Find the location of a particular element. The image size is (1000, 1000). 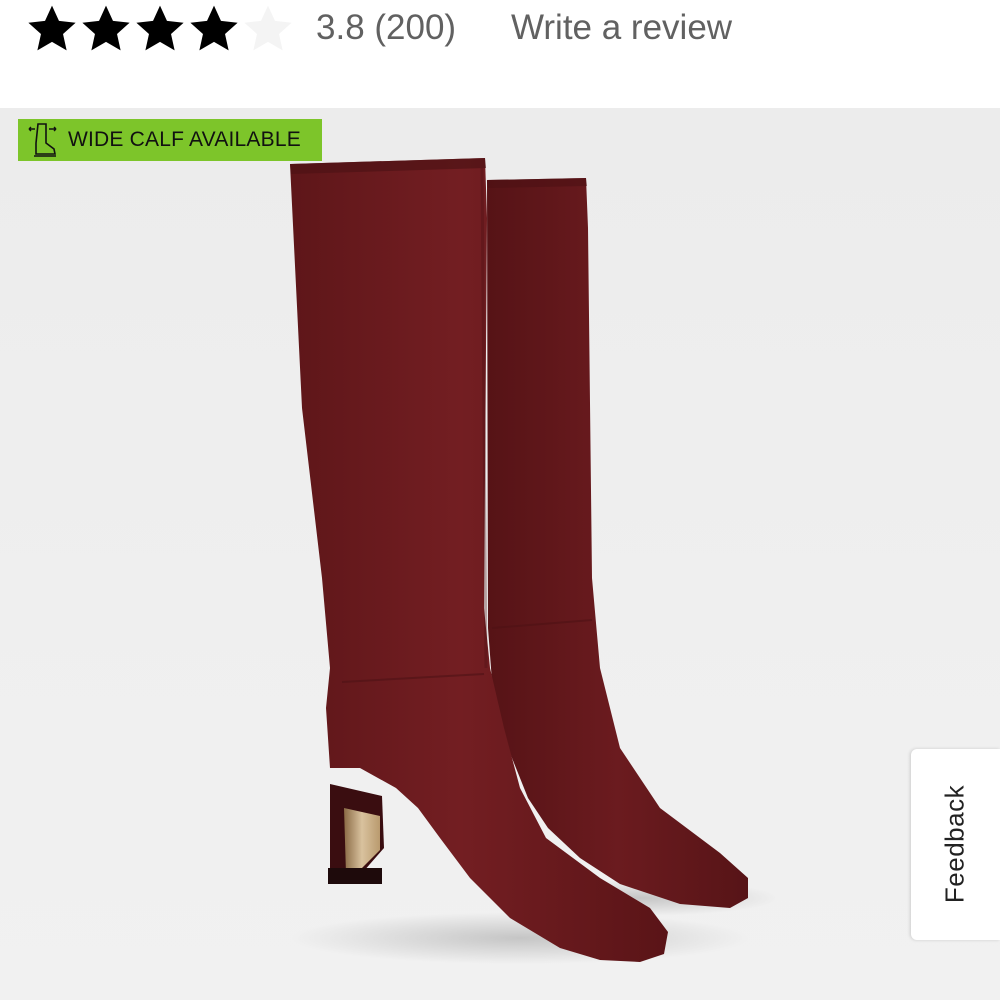

star-rating is located at coordinates (160, 29).